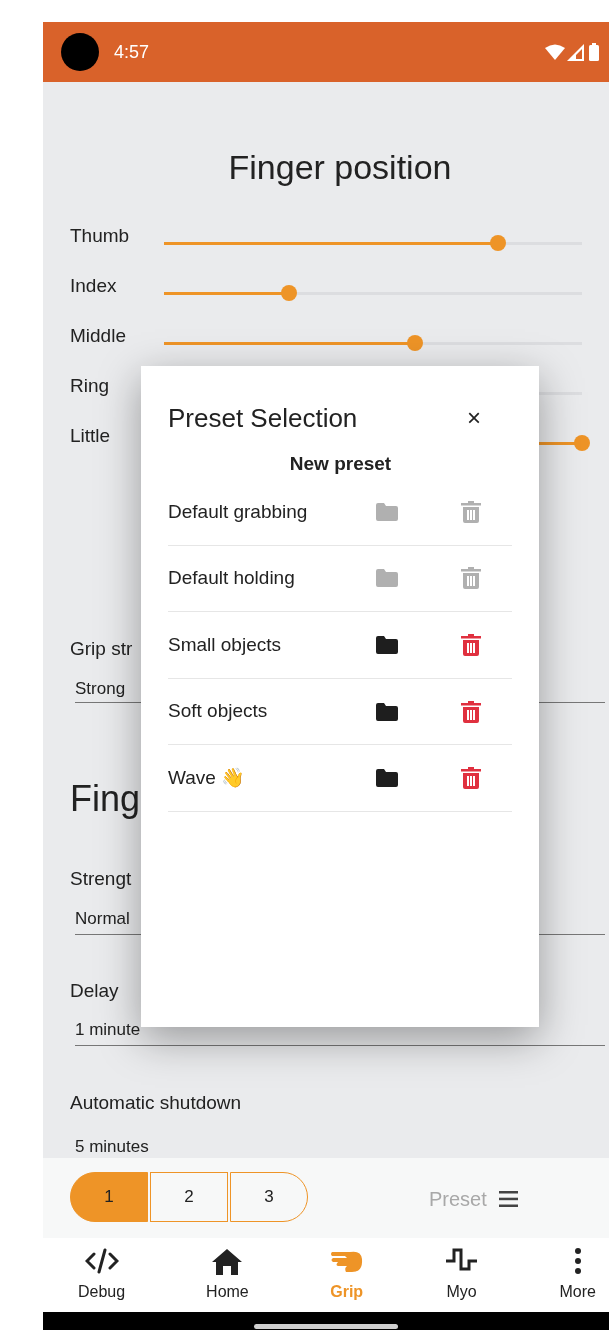  What do you see at coordinates (132, 52) in the screenshot?
I see `status-time: 4:57` at bounding box center [132, 52].